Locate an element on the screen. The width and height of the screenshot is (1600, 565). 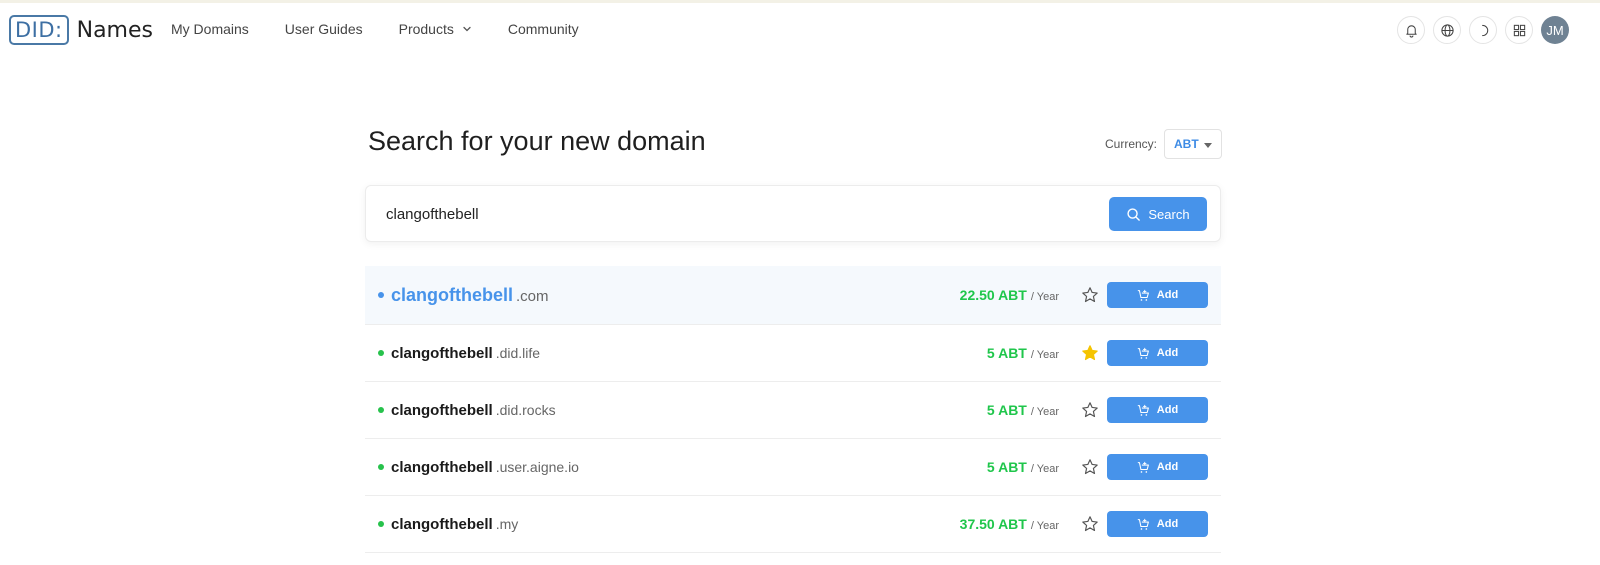
nav-products: Products is located at coordinates (435, 29).